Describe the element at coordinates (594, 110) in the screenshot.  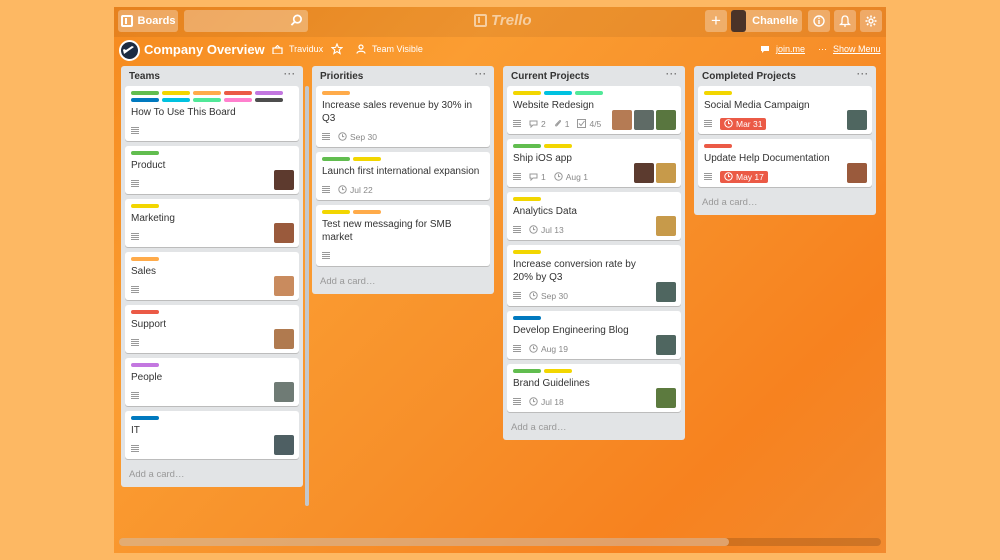
I see `card: Website Redesign 2 1 4/5` at that location.